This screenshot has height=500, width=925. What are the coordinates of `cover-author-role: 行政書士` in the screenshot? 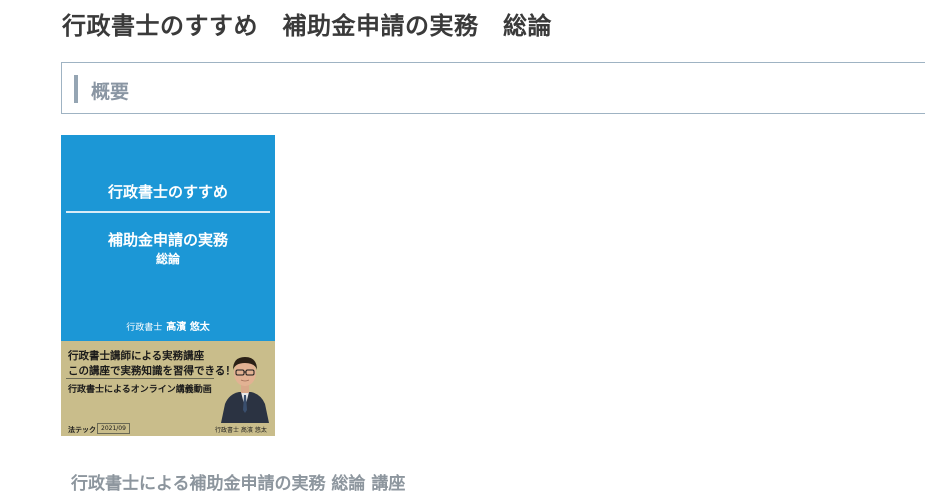 It's located at (144, 328).